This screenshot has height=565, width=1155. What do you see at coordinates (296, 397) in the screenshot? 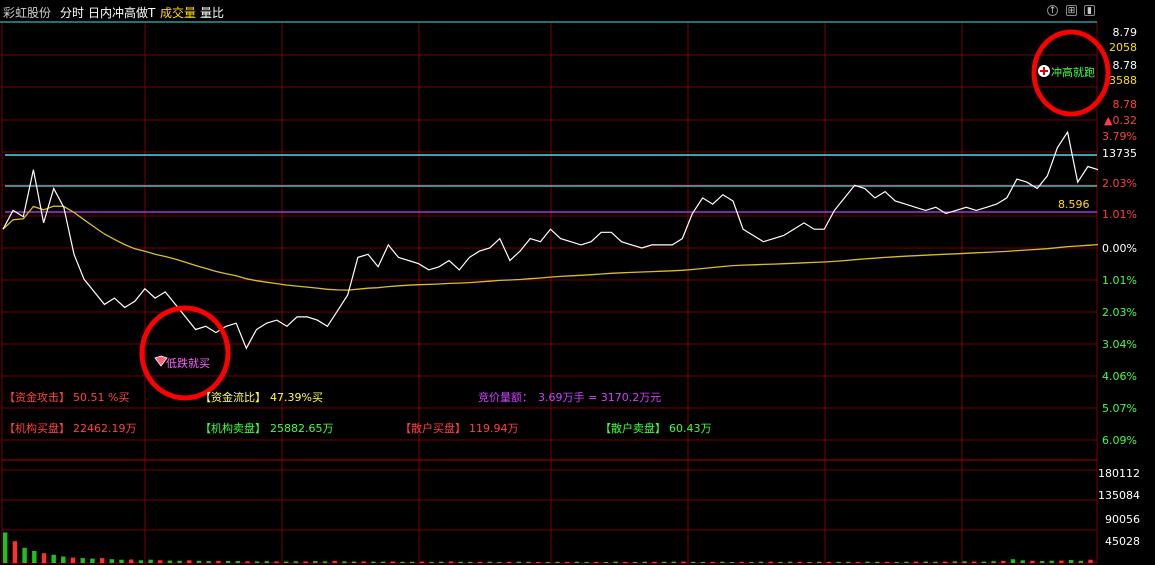
I see `capital-flow-value: 47.39%买` at bounding box center [296, 397].